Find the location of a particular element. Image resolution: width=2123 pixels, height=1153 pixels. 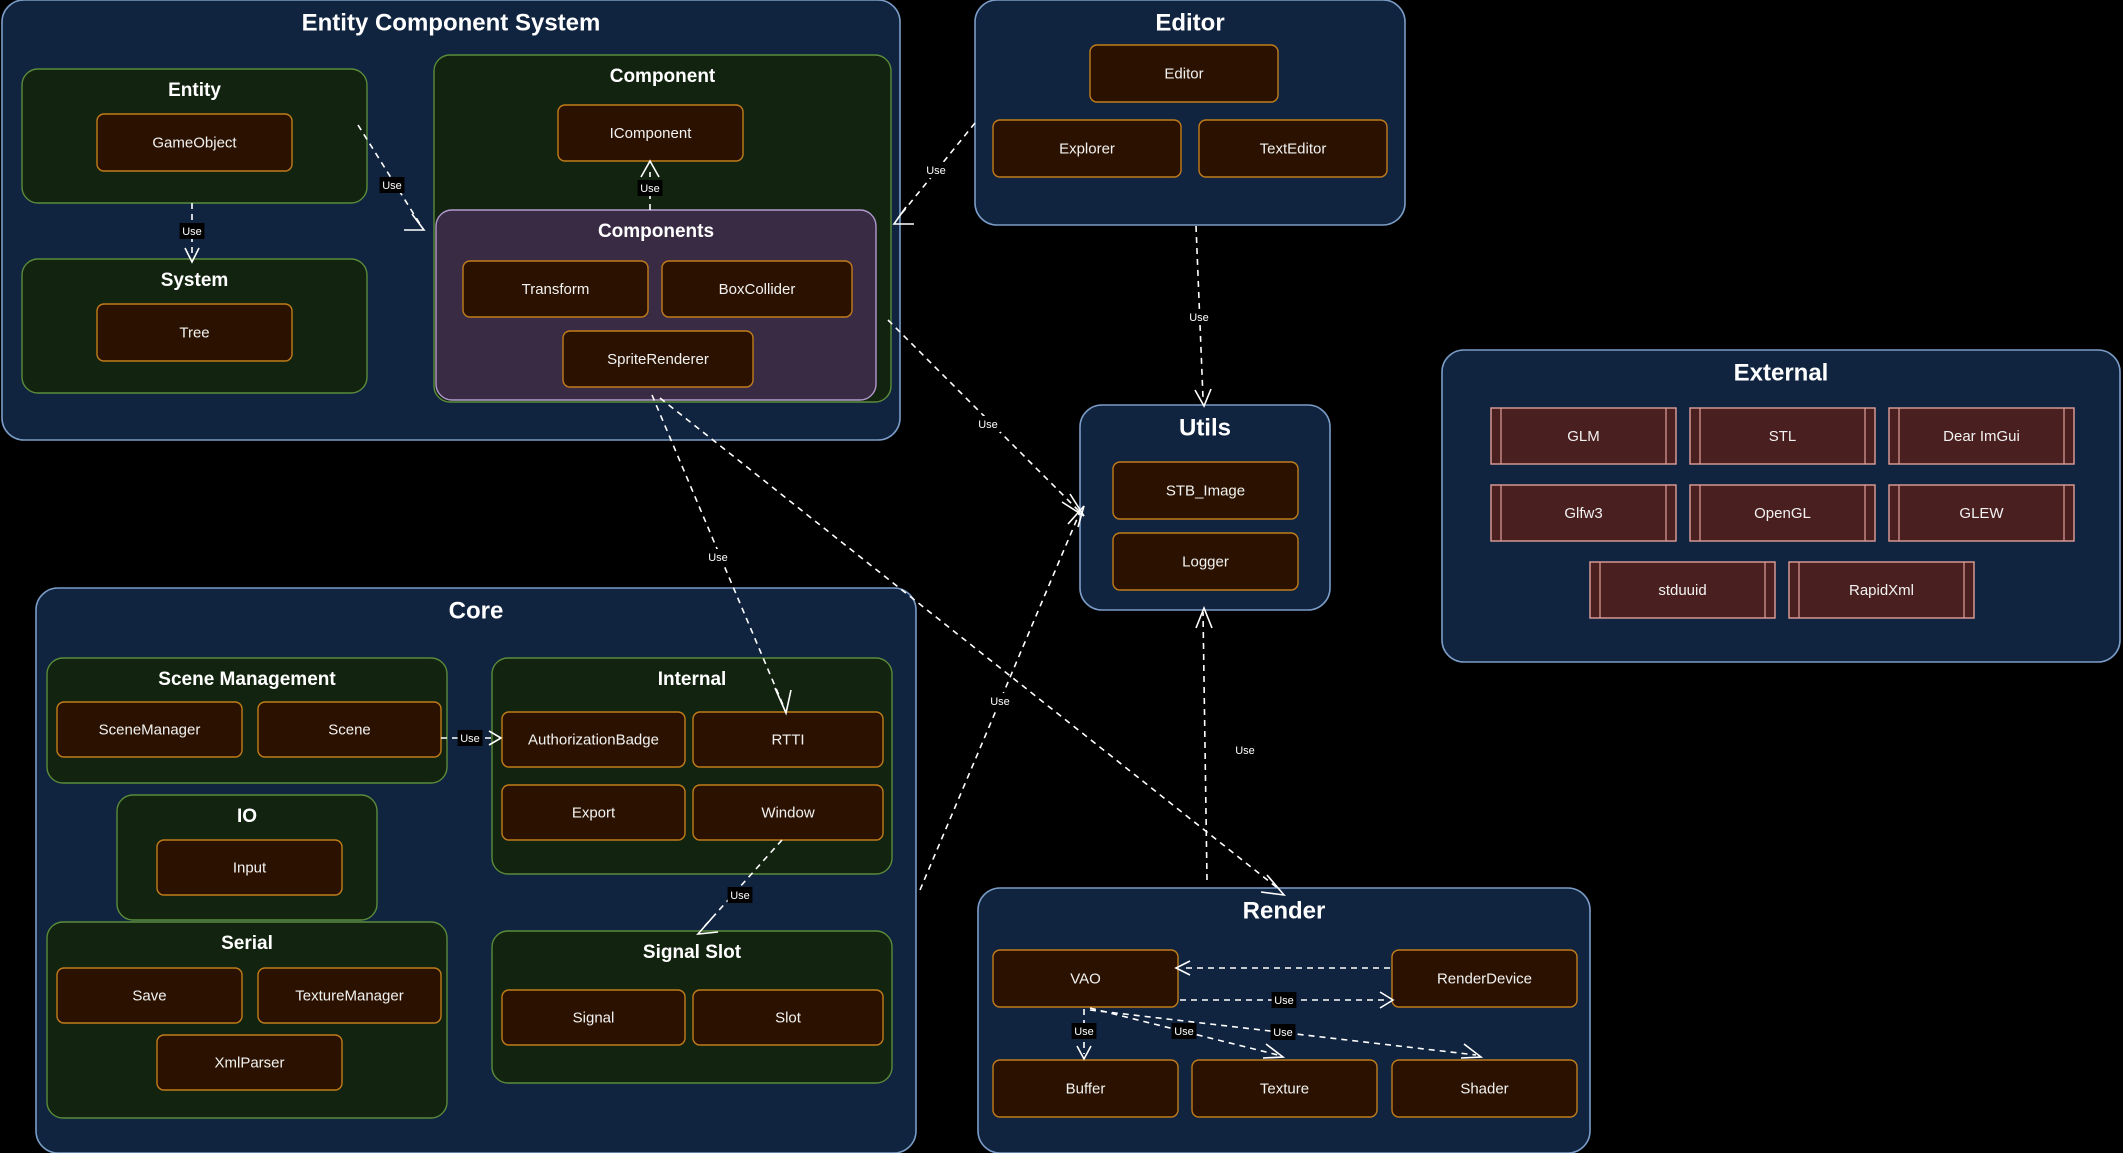

node-label: RenderDevice is located at coordinates (1484, 978).